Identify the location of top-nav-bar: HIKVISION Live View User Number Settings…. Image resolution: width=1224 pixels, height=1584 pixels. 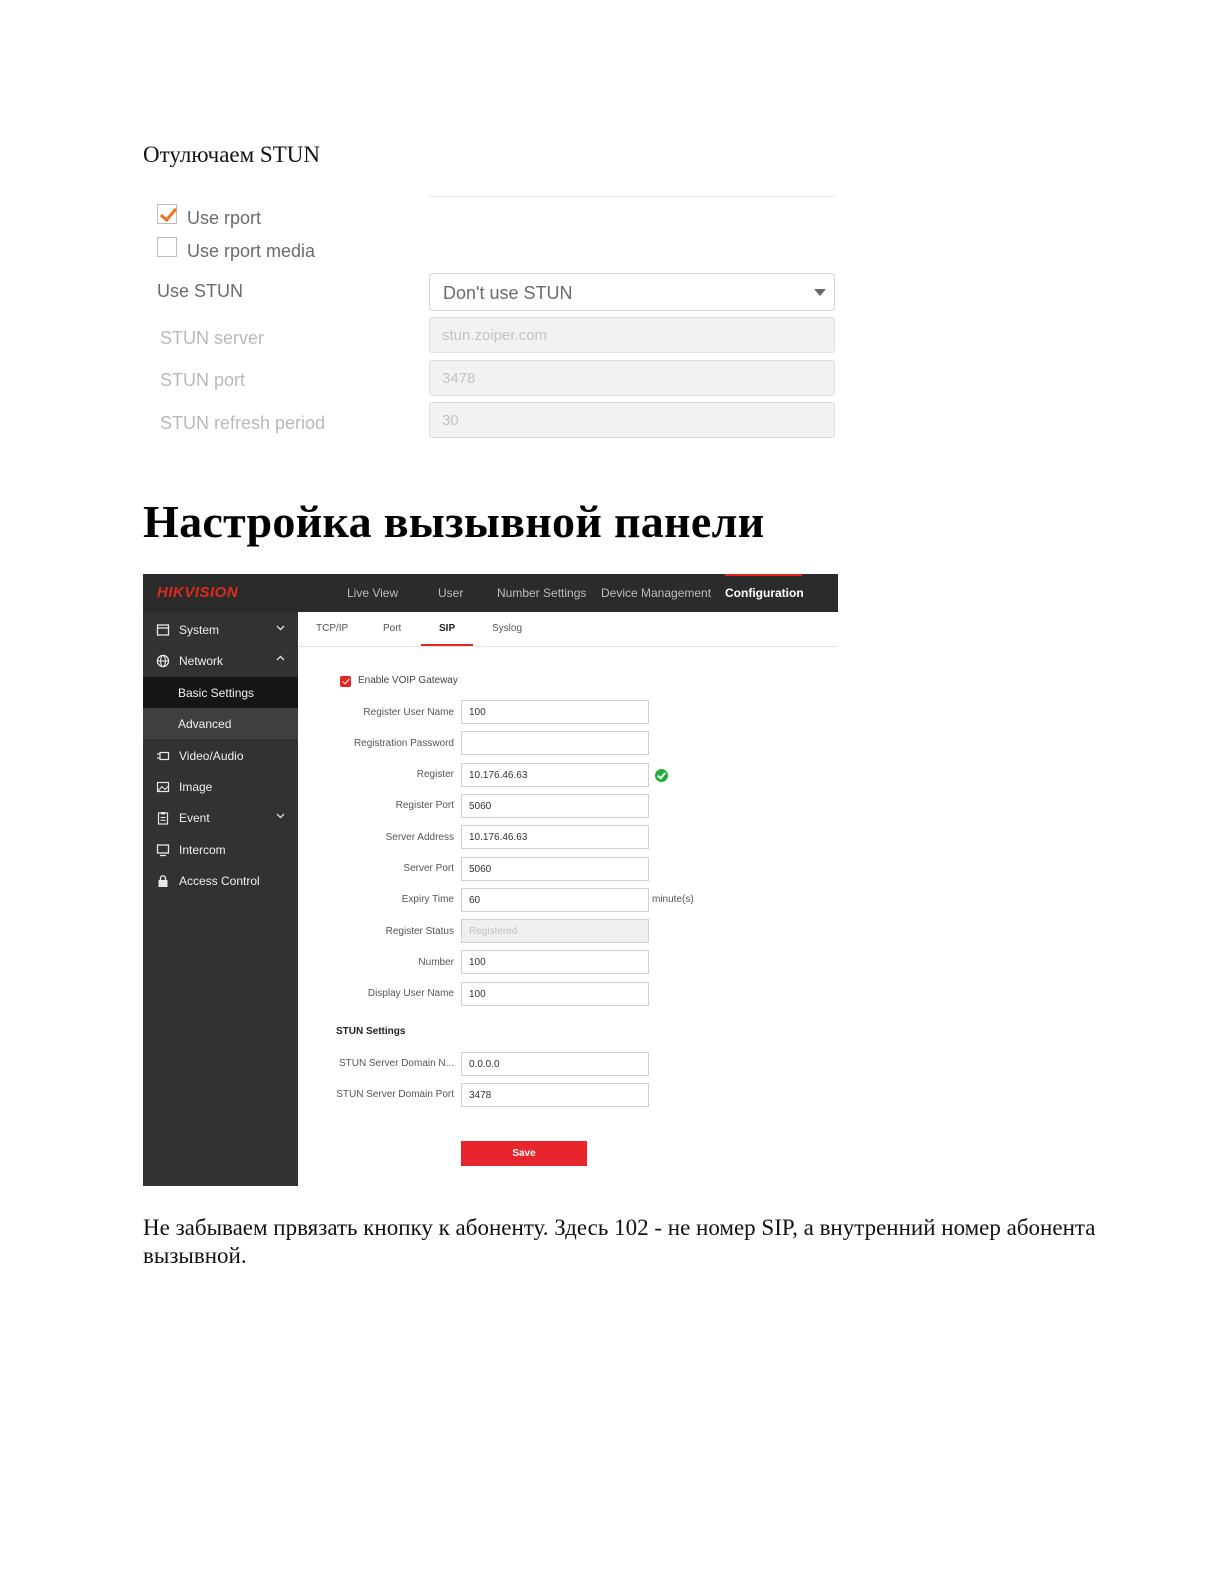
(490, 593).